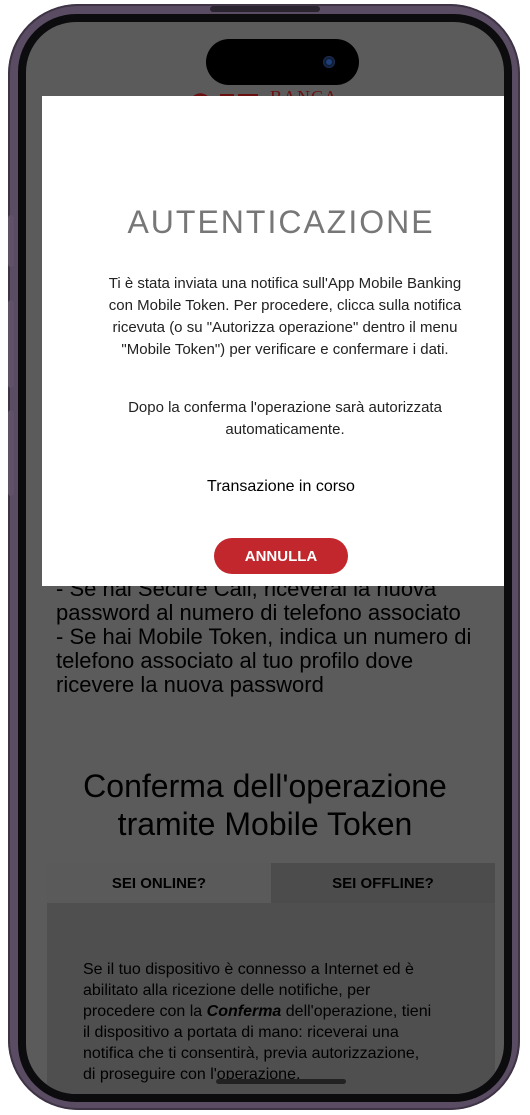 This screenshot has width=530, height=1115. What do you see at coordinates (265, 824) in the screenshot?
I see `section-title-line: tramite Mobile Token` at bounding box center [265, 824].